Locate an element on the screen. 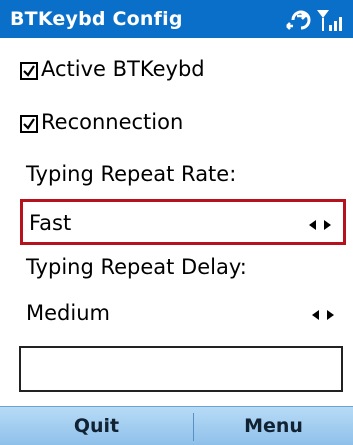  softkey-bar: Quit Menu is located at coordinates (176, 425).